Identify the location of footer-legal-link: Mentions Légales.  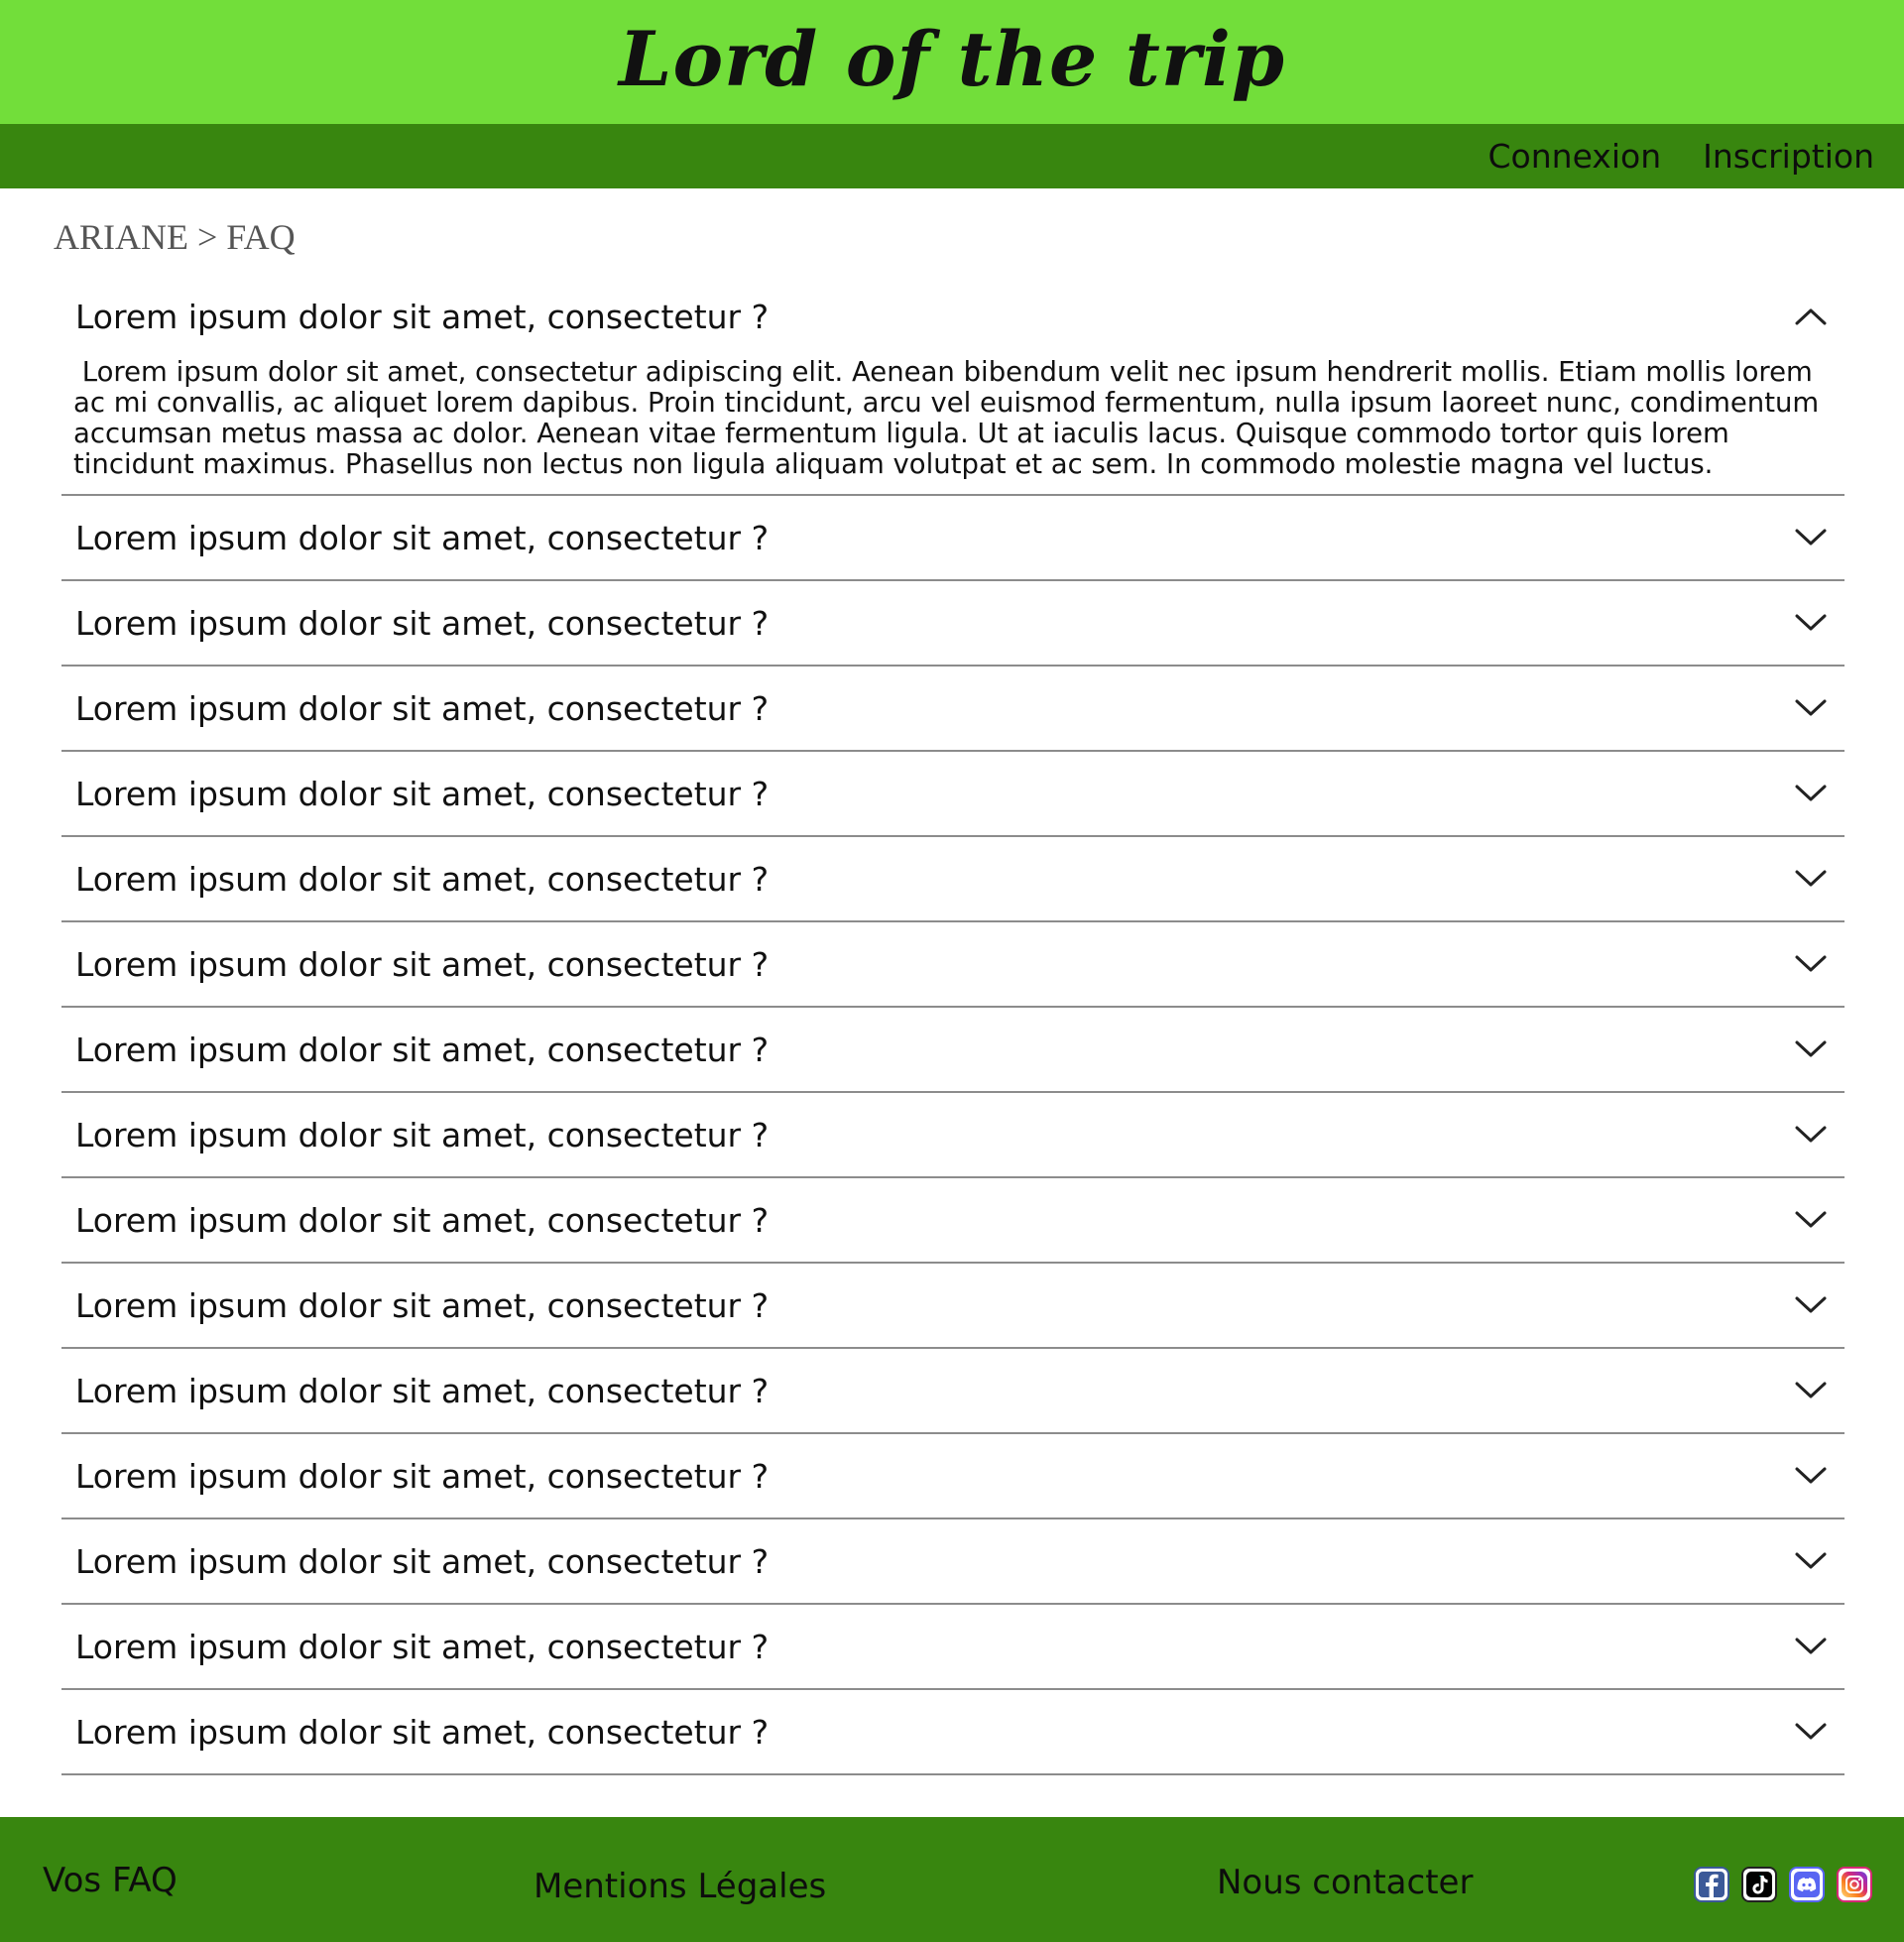
(680, 1886).